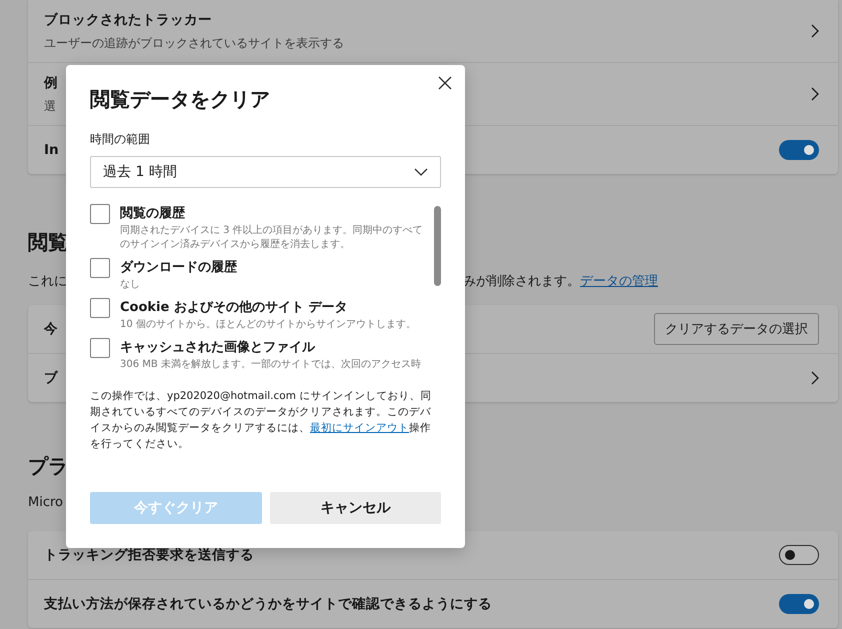 The width and height of the screenshot is (842, 629). I want to click on setting-title: トラッキング拒否要求を送信する, so click(149, 555).